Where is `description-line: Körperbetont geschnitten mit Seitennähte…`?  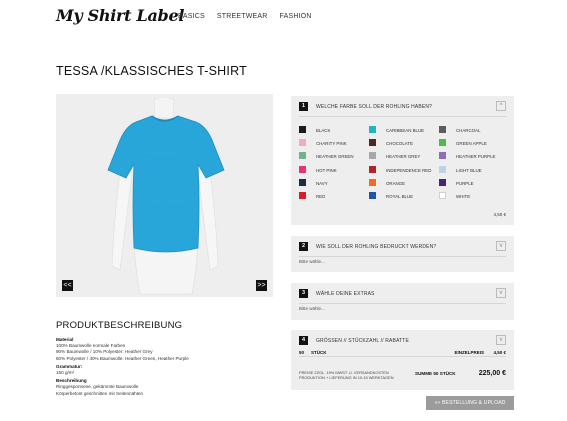
description-line: Körperbetont geschnitten mit Seitennähte… is located at coordinates (100, 393).